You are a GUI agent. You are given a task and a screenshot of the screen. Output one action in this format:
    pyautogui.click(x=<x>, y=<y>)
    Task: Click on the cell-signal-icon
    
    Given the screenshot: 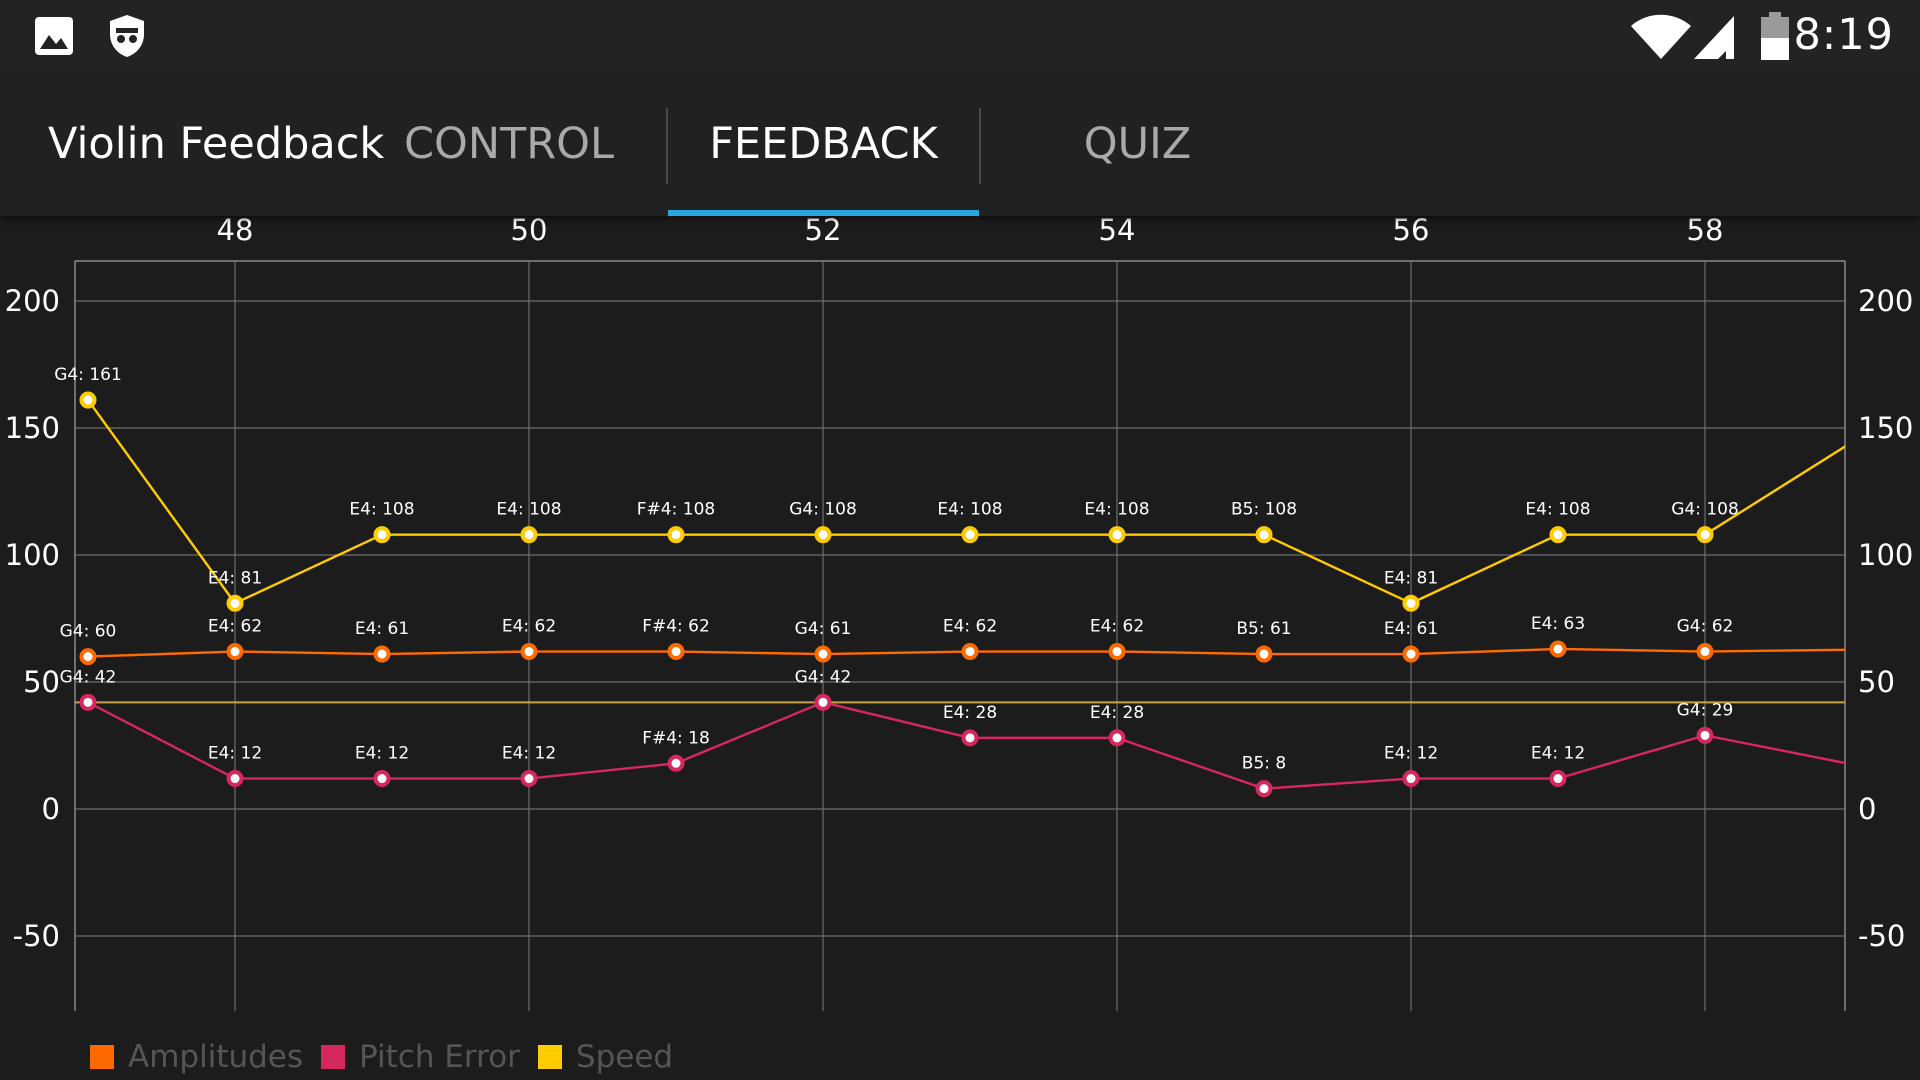 What is the action you would take?
    pyautogui.click(x=1714, y=37)
    